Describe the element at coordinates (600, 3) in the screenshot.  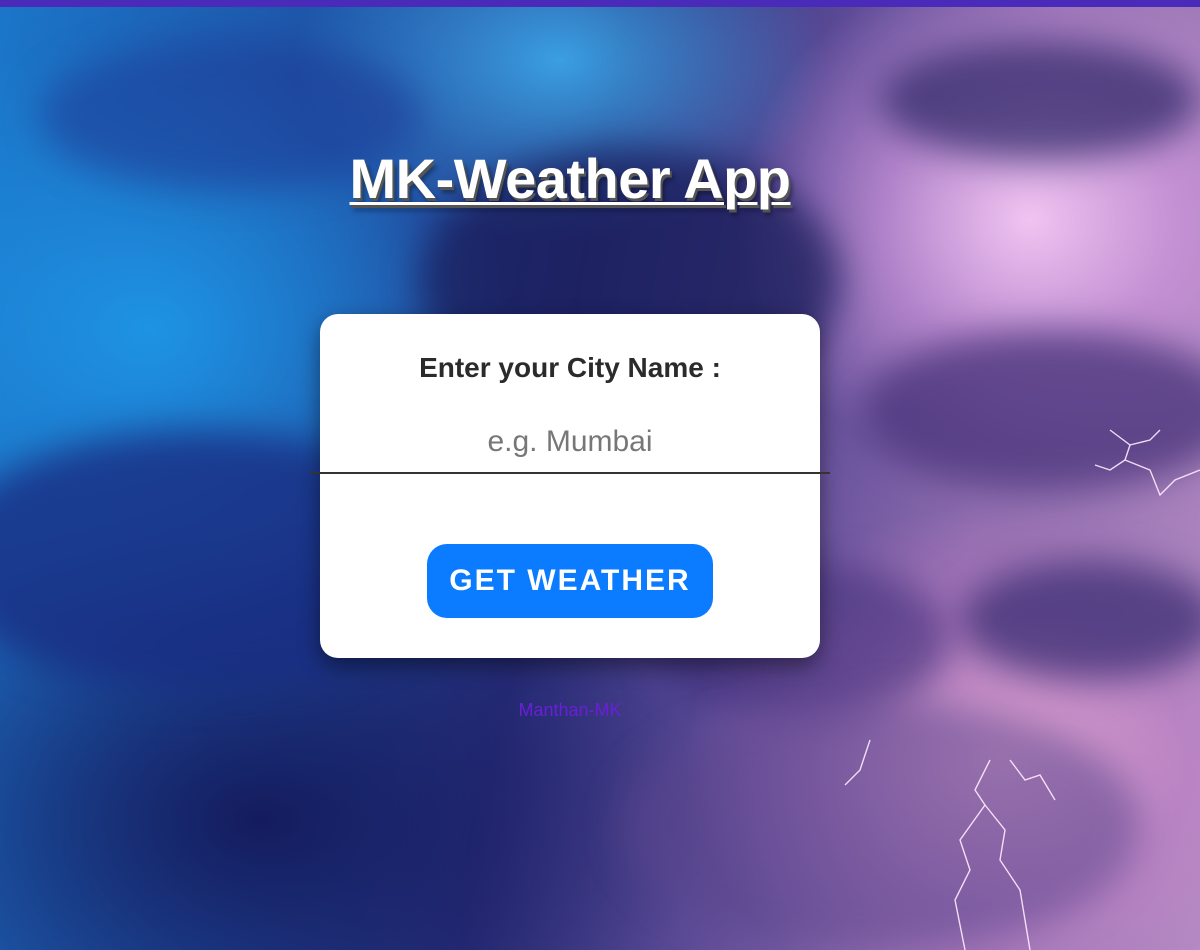
I see `top-accent-bar` at that location.